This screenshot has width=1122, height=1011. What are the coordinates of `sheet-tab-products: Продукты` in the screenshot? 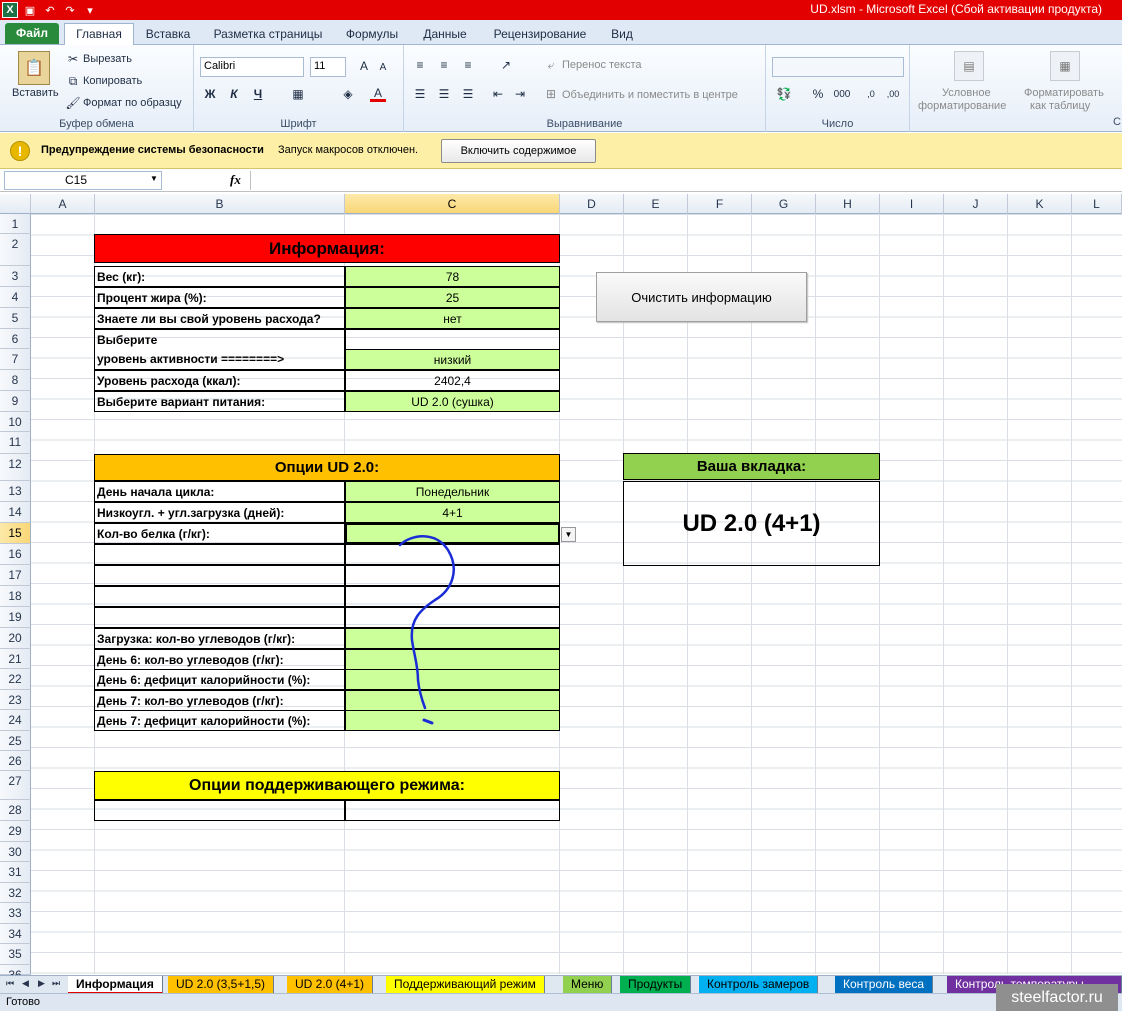 It's located at (656, 985).